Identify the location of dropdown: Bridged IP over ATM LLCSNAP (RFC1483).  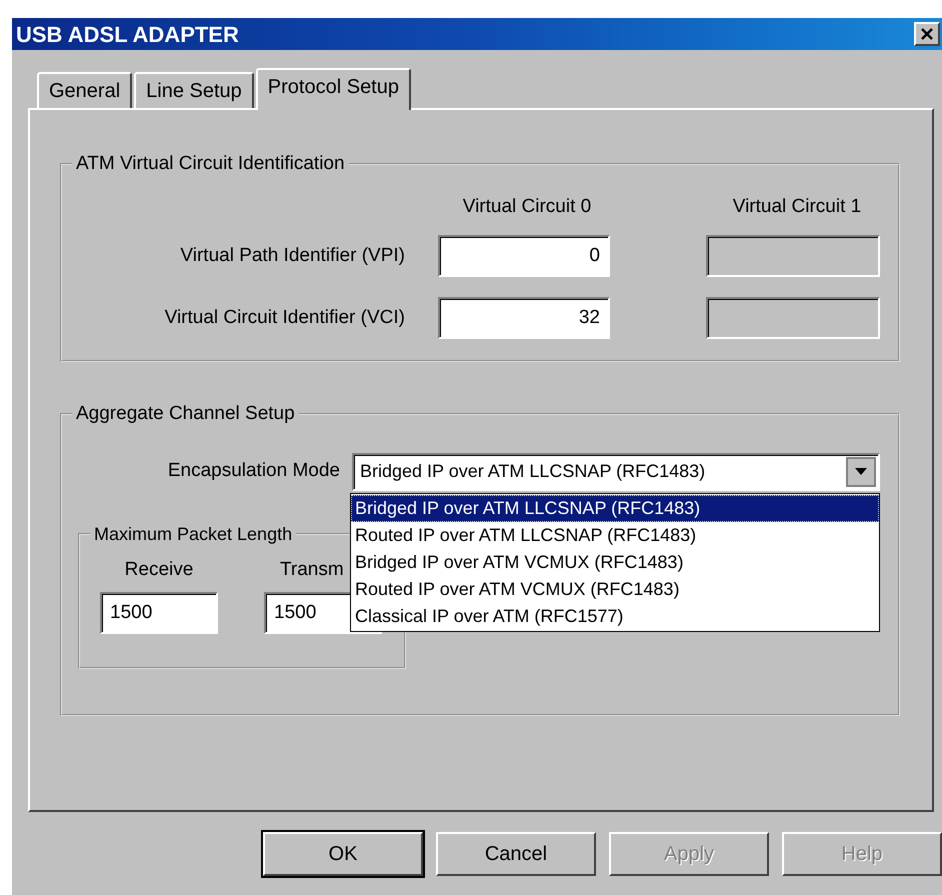
(616, 471).